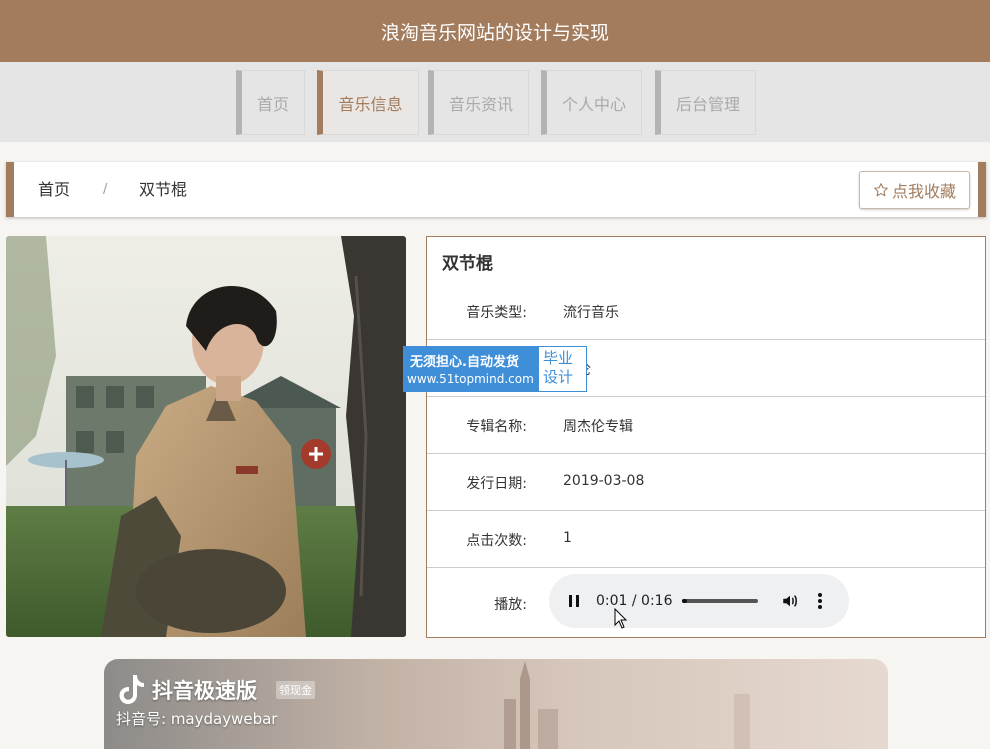 Image resolution: width=990 pixels, height=749 pixels. What do you see at coordinates (496, 189) in the screenshot?
I see `breadcrumb: 首页 / 双节棍 点我收藏` at bounding box center [496, 189].